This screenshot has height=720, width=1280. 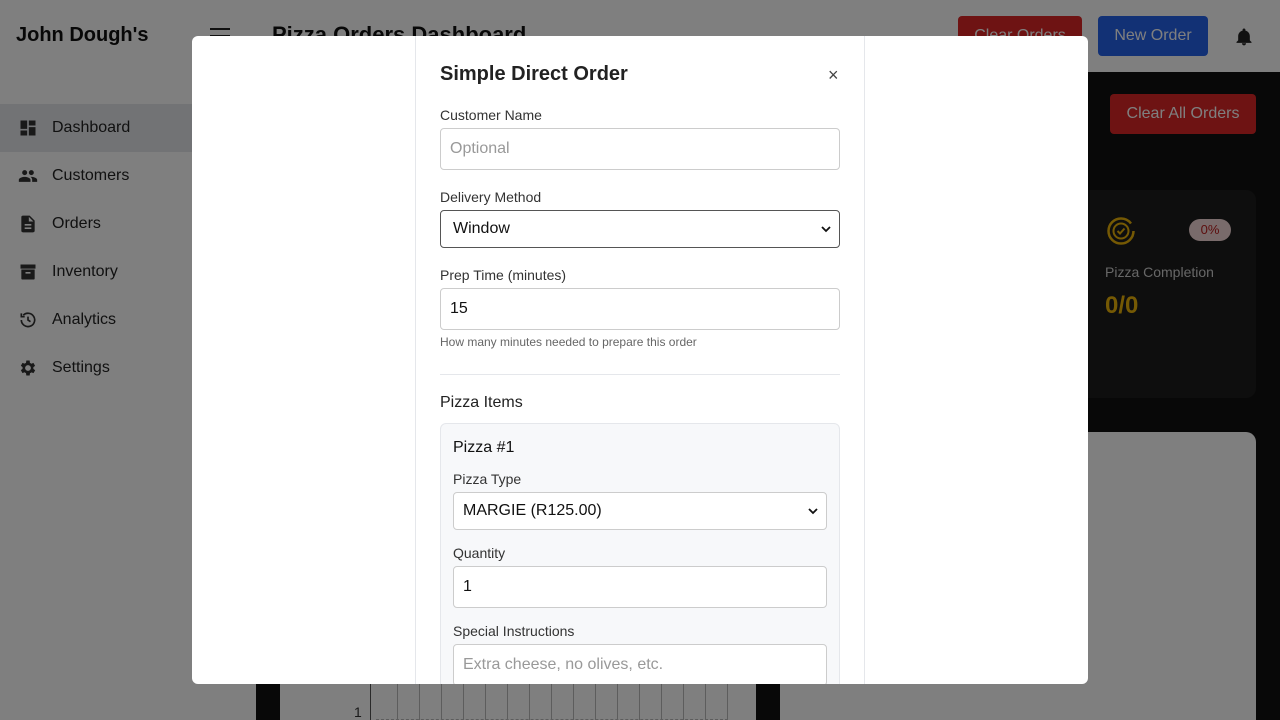 What do you see at coordinates (491, 197) in the screenshot?
I see `delivery-method-label: Delivery Method` at bounding box center [491, 197].